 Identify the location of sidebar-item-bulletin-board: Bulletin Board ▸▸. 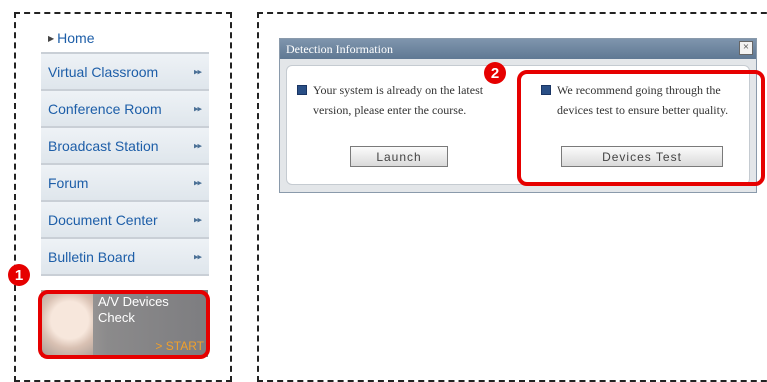
(125, 257).